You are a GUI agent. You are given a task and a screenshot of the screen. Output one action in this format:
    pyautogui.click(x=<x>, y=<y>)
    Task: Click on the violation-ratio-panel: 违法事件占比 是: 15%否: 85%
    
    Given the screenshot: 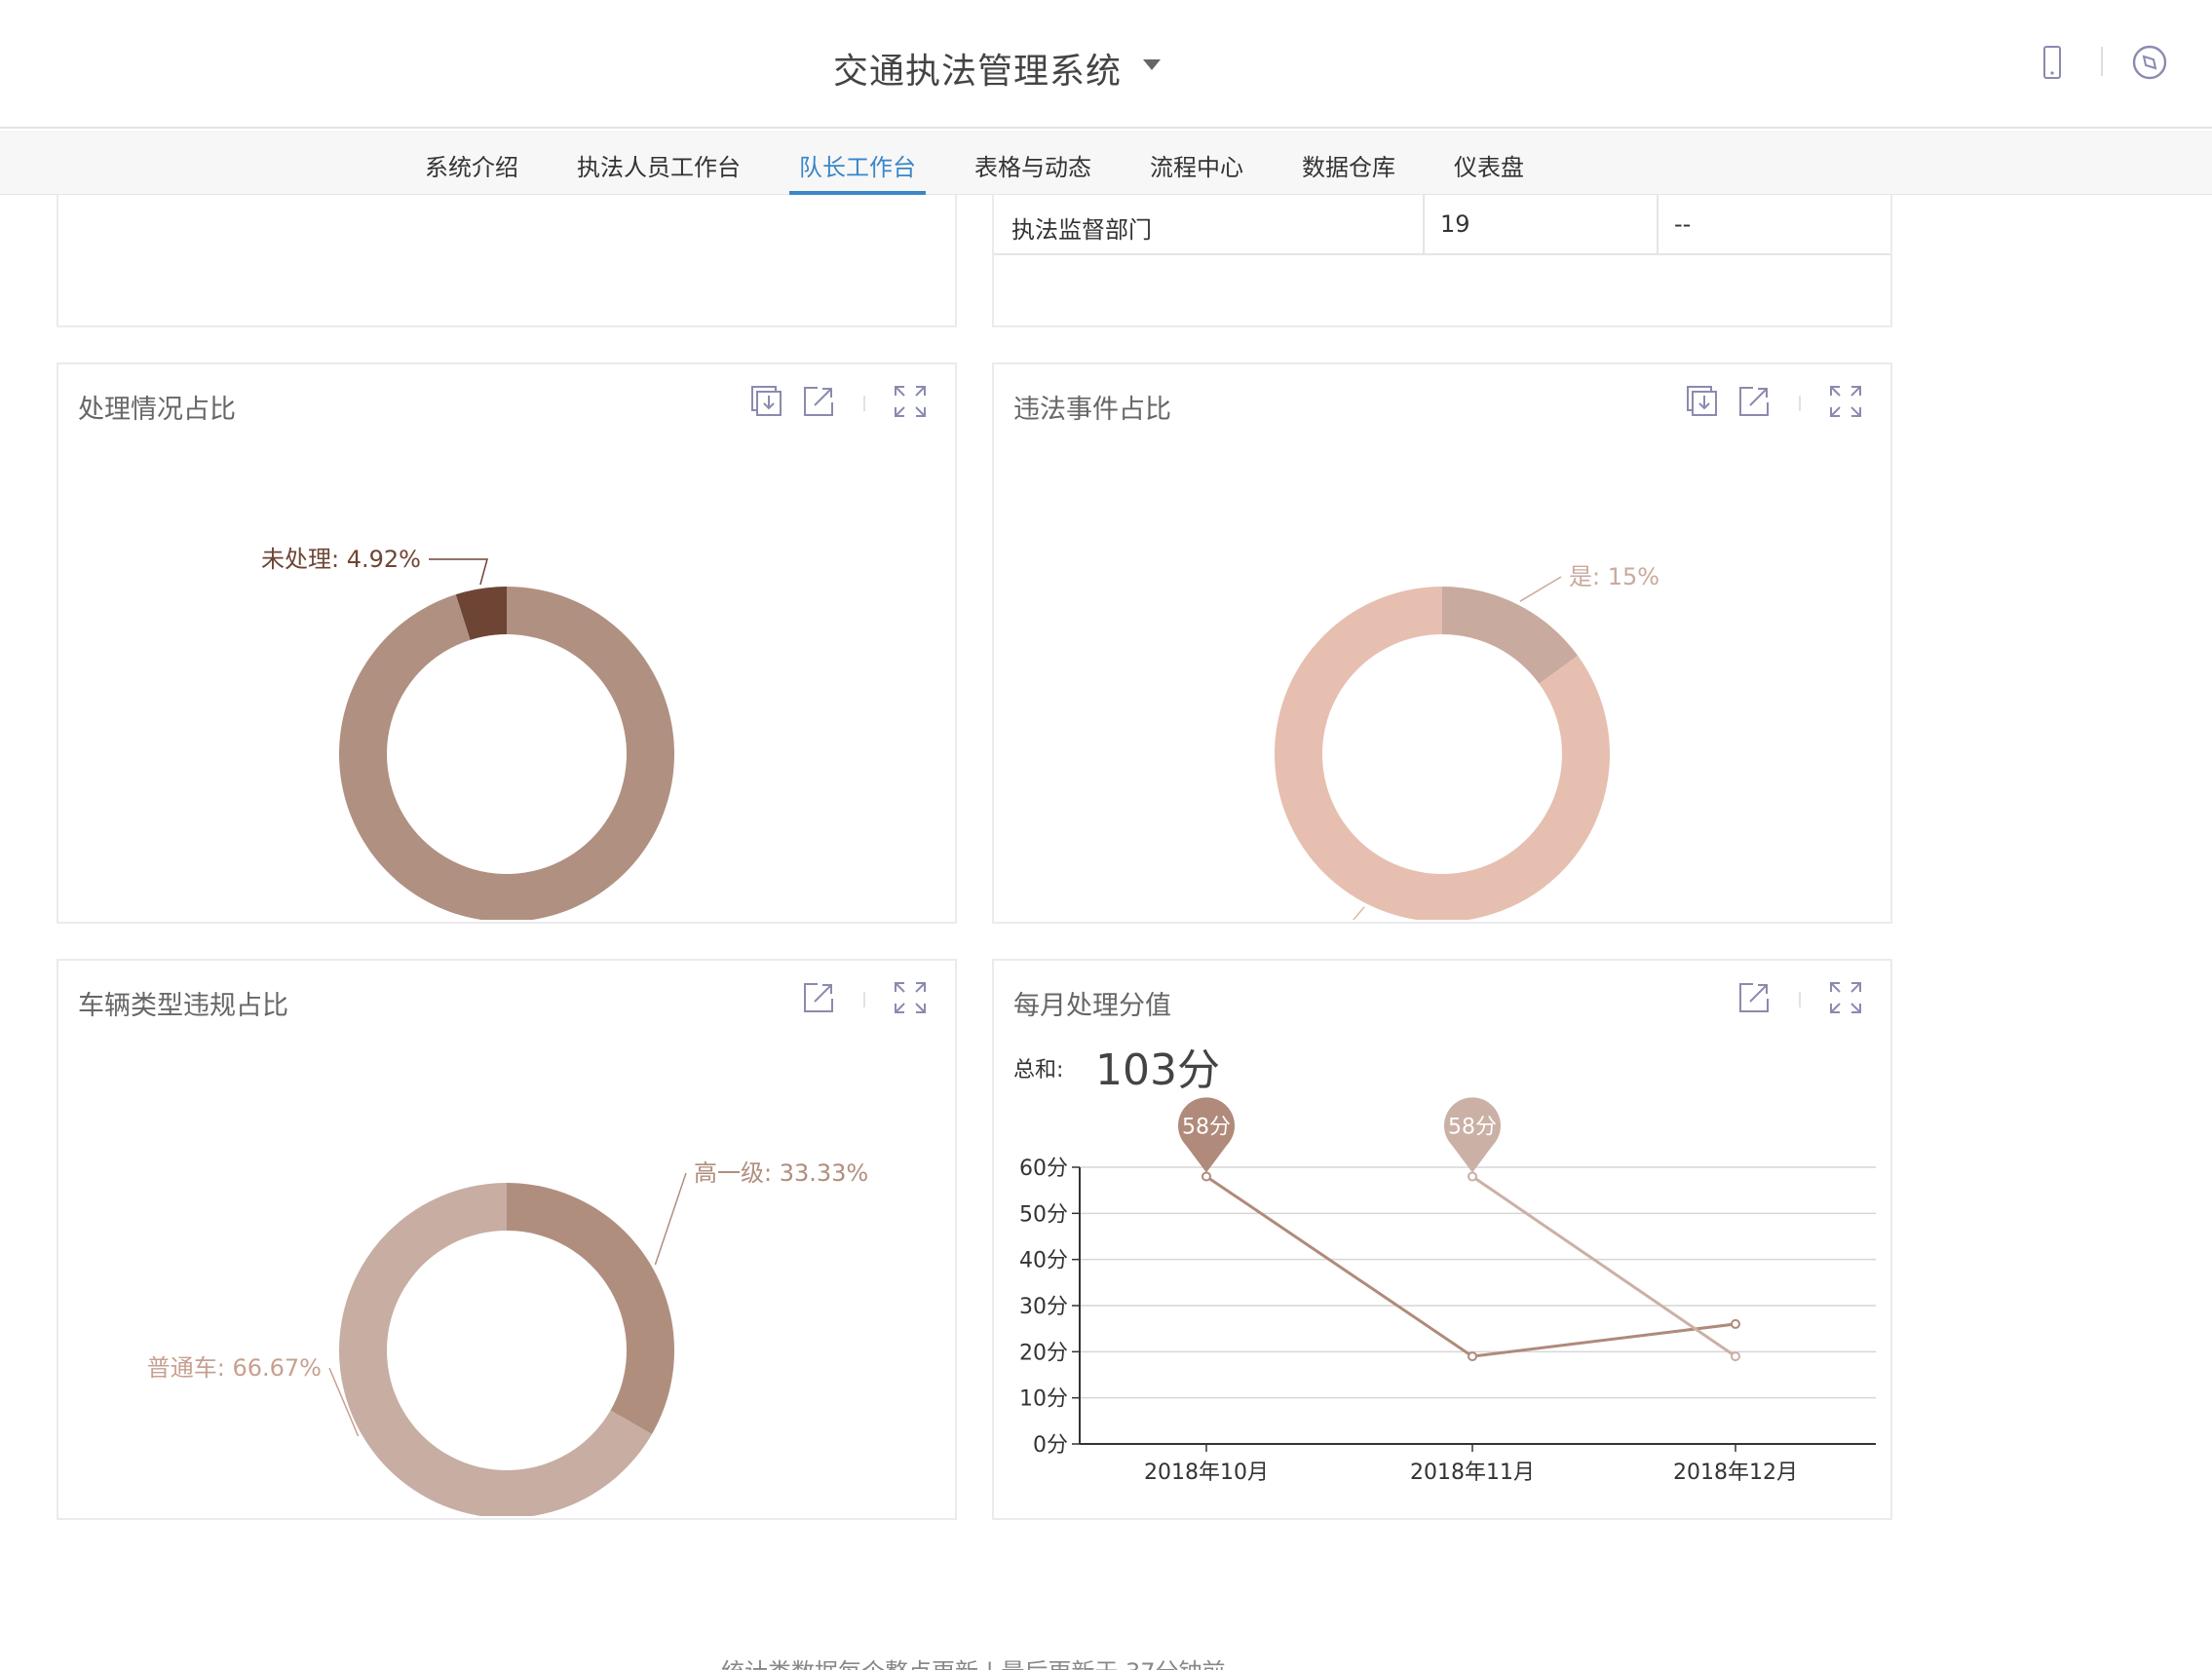 What is the action you would take?
    pyautogui.click(x=1442, y=643)
    